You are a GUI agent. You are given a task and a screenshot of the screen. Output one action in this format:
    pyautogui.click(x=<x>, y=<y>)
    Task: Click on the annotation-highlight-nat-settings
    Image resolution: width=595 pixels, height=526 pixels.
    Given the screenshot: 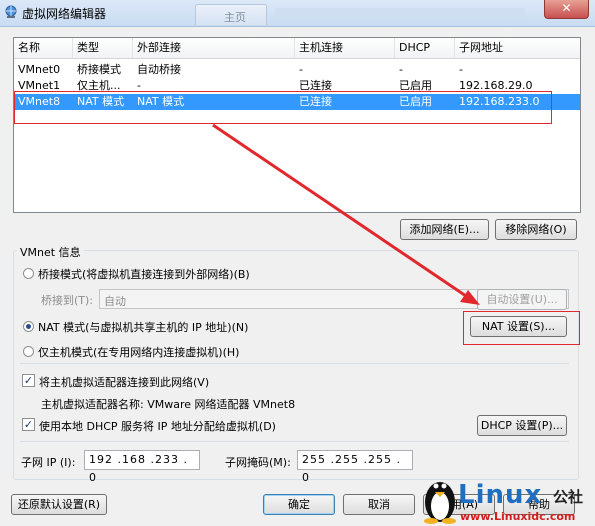 What is the action you would take?
    pyautogui.click(x=521, y=328)
    